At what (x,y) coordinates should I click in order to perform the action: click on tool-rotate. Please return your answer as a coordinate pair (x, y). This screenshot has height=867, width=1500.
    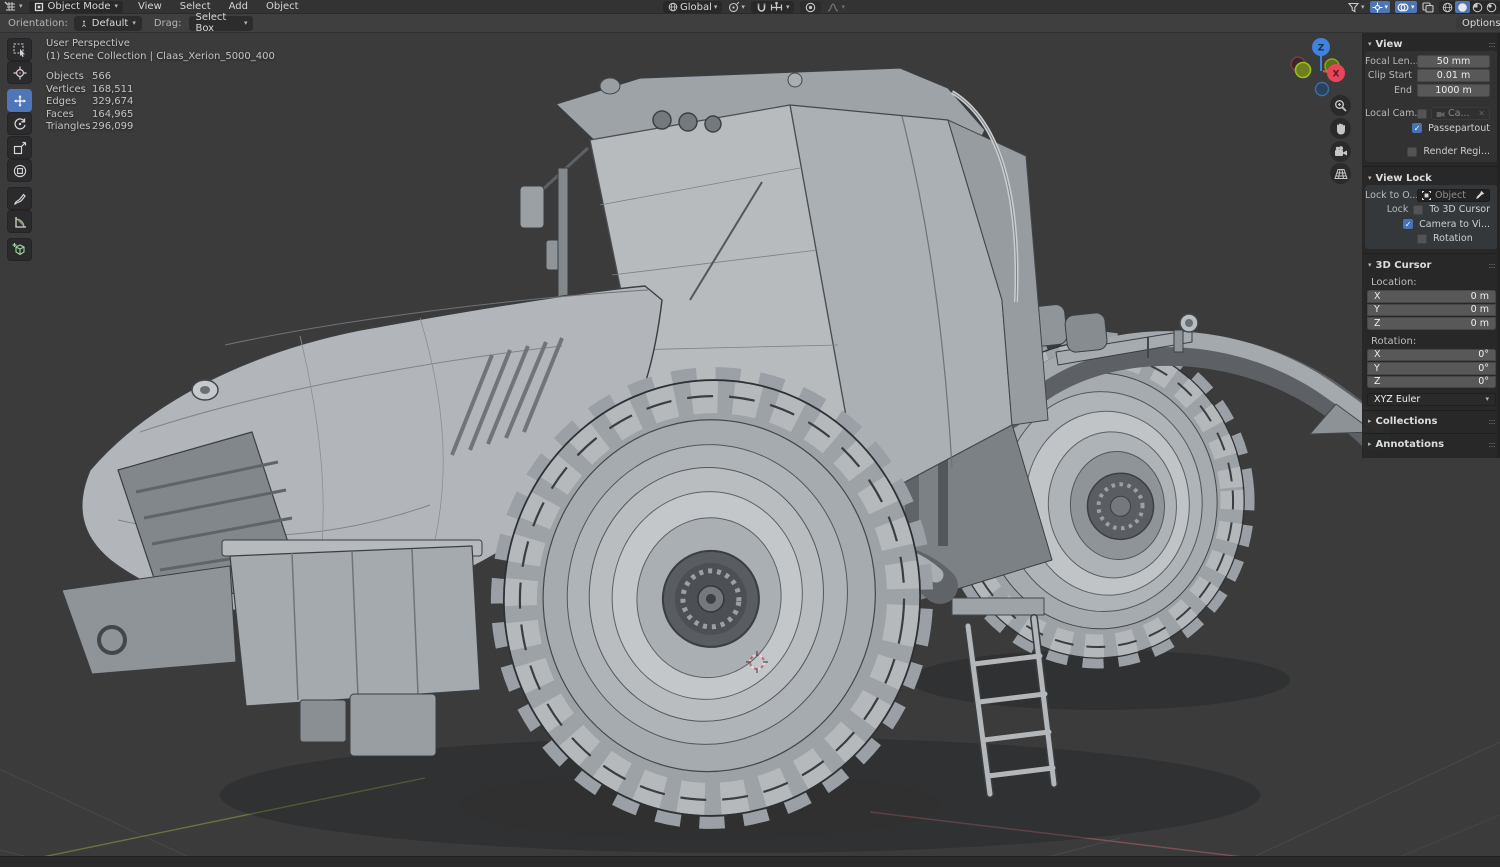
    Looking at the image, I should click on (19, 123).